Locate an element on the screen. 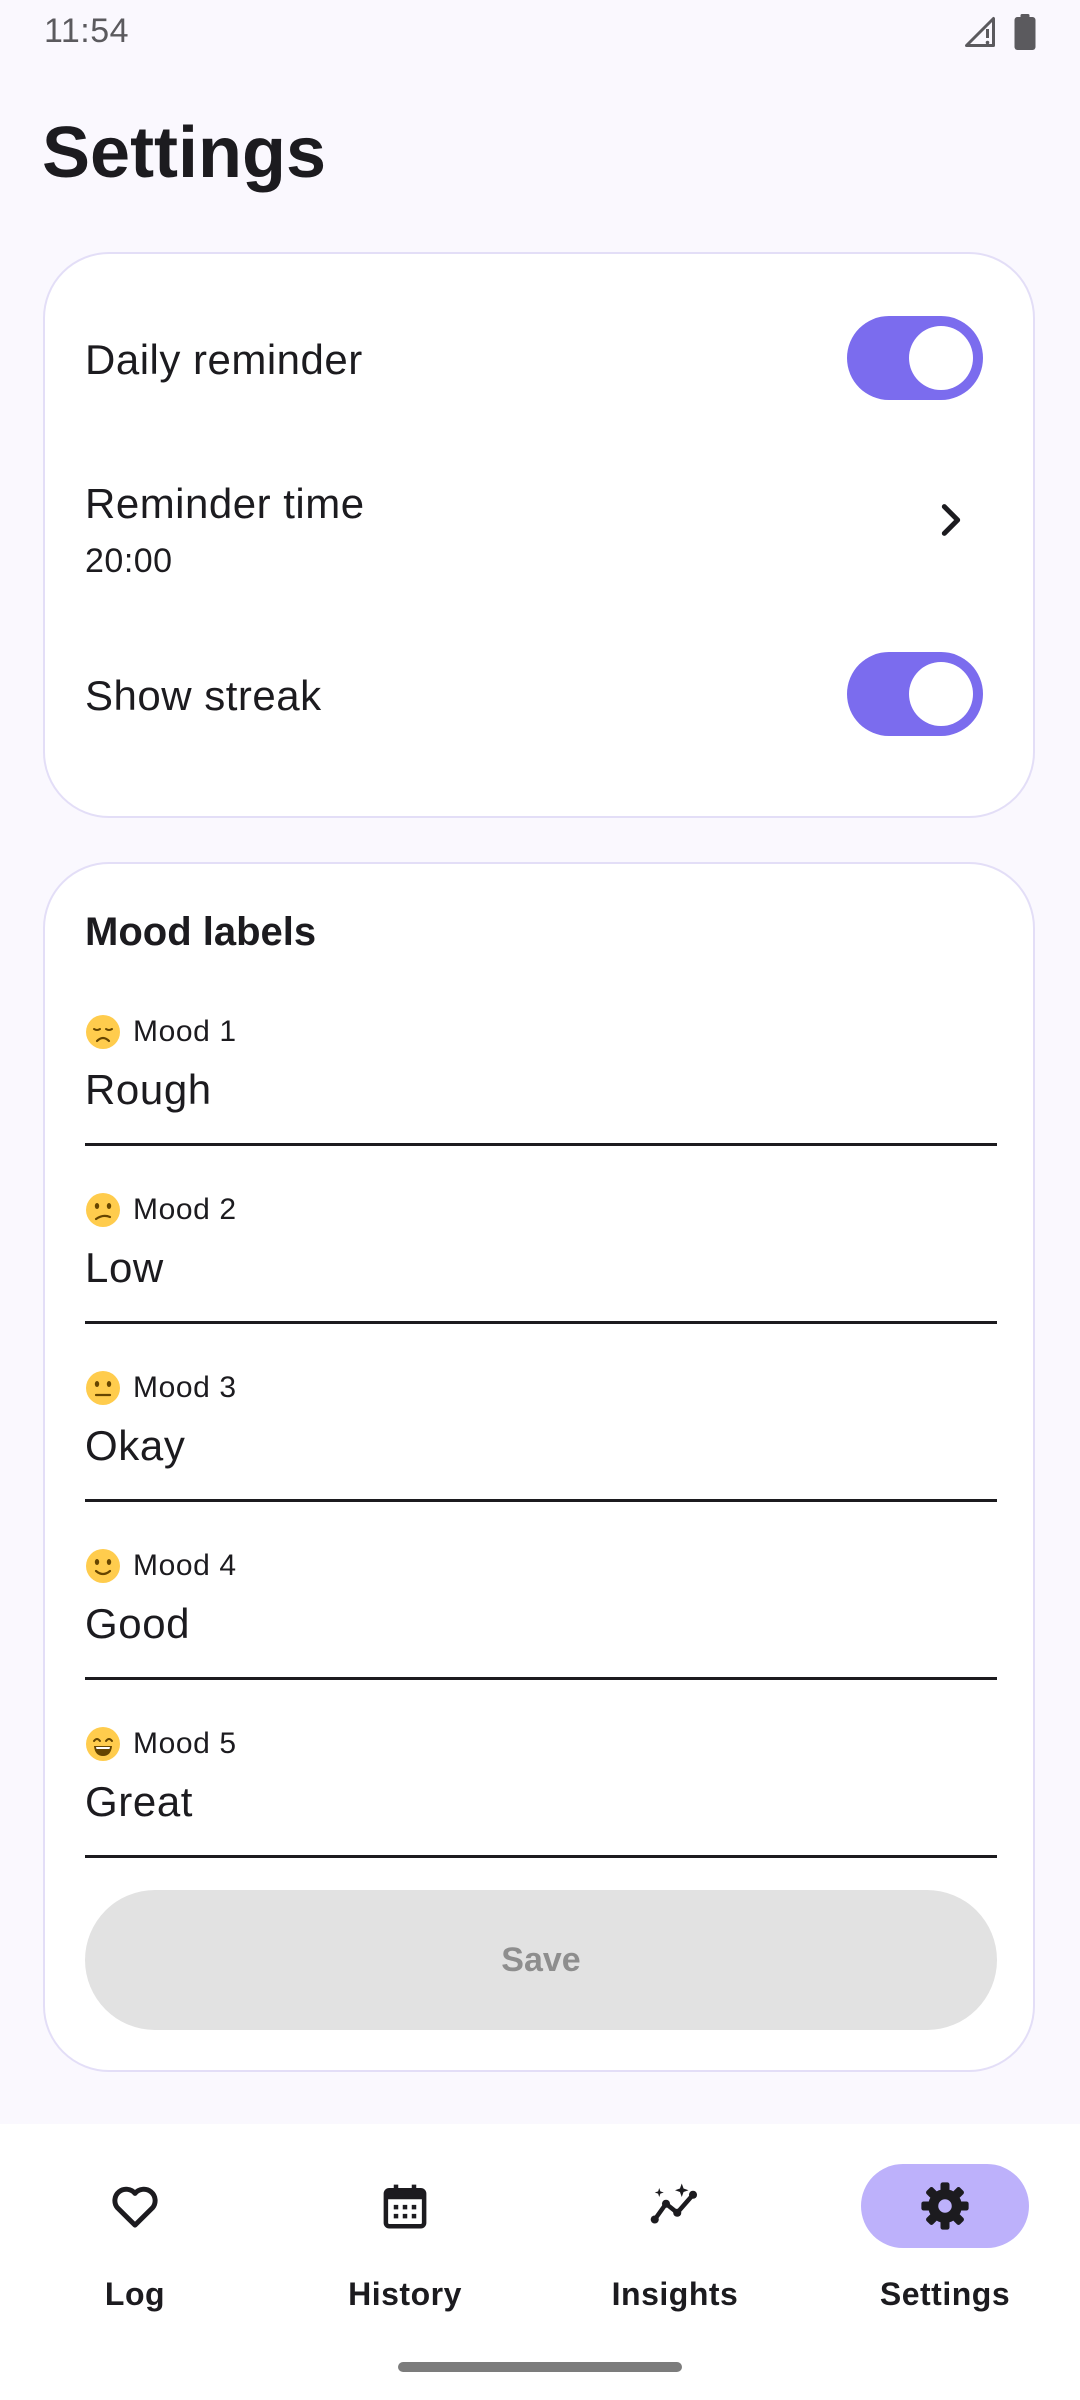 This screenshot has height=2400, width=1080. bottom-navigation: Log History Insights Settings is located at coordinates (540, 2262).